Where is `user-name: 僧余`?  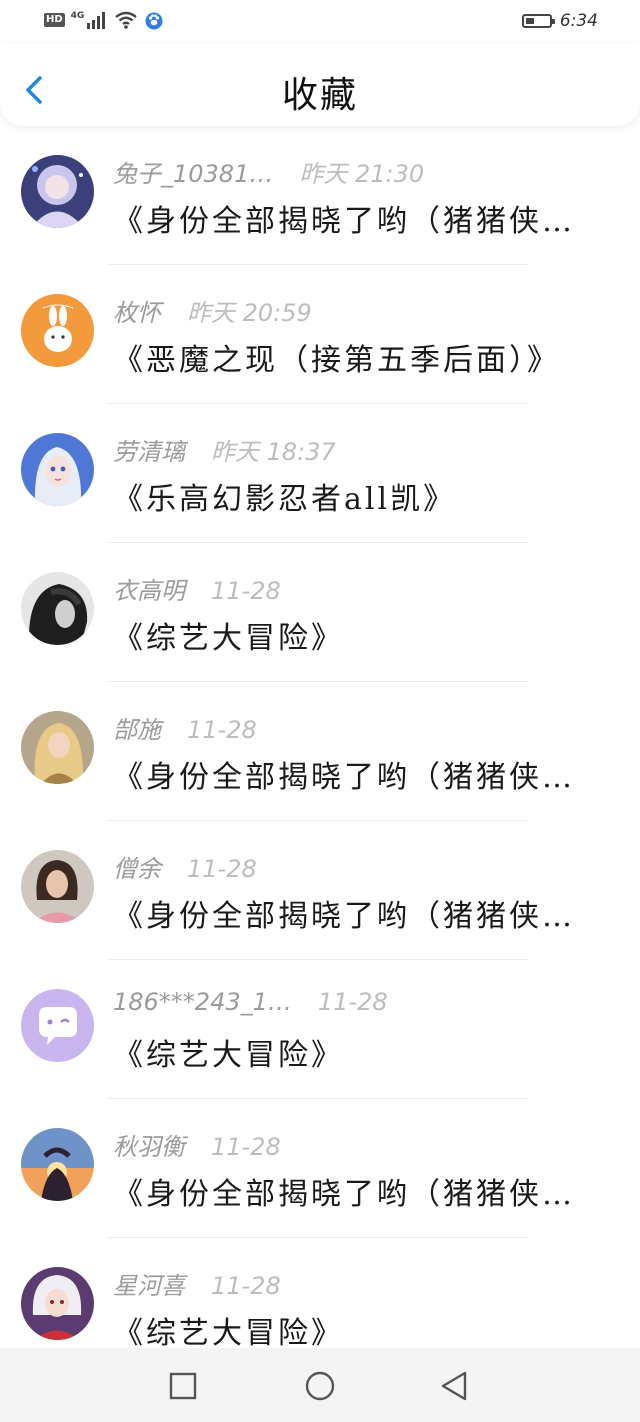
user-name: 僧余 is located at coordinates (137, 869).